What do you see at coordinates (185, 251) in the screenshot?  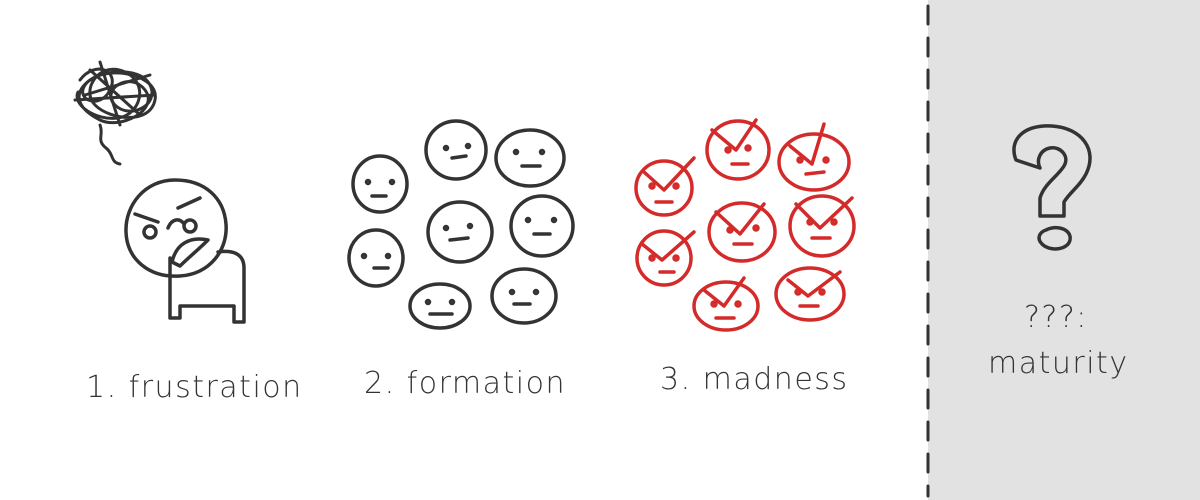 I see `angry-person-icon` at bounding box center [185, 251].